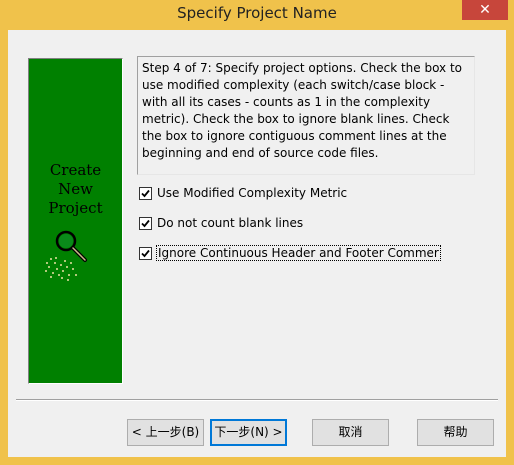 The height and width of the screenshot is (465, 514). What do you see at coordinates (257, 400) in the screenshot?
I see `button-separator` at bounding box center [257, 400].